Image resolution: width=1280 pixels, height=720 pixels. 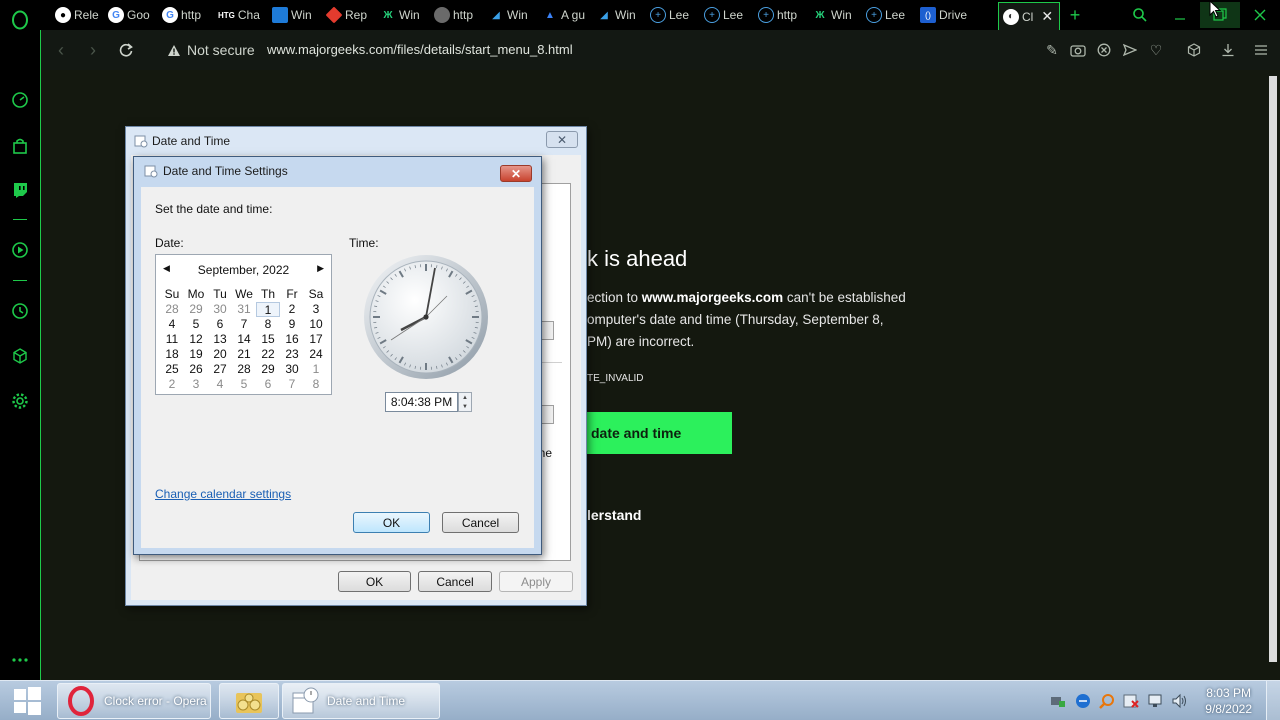 I want to click on tab: HTG Cha, so click(x=242, y=15).